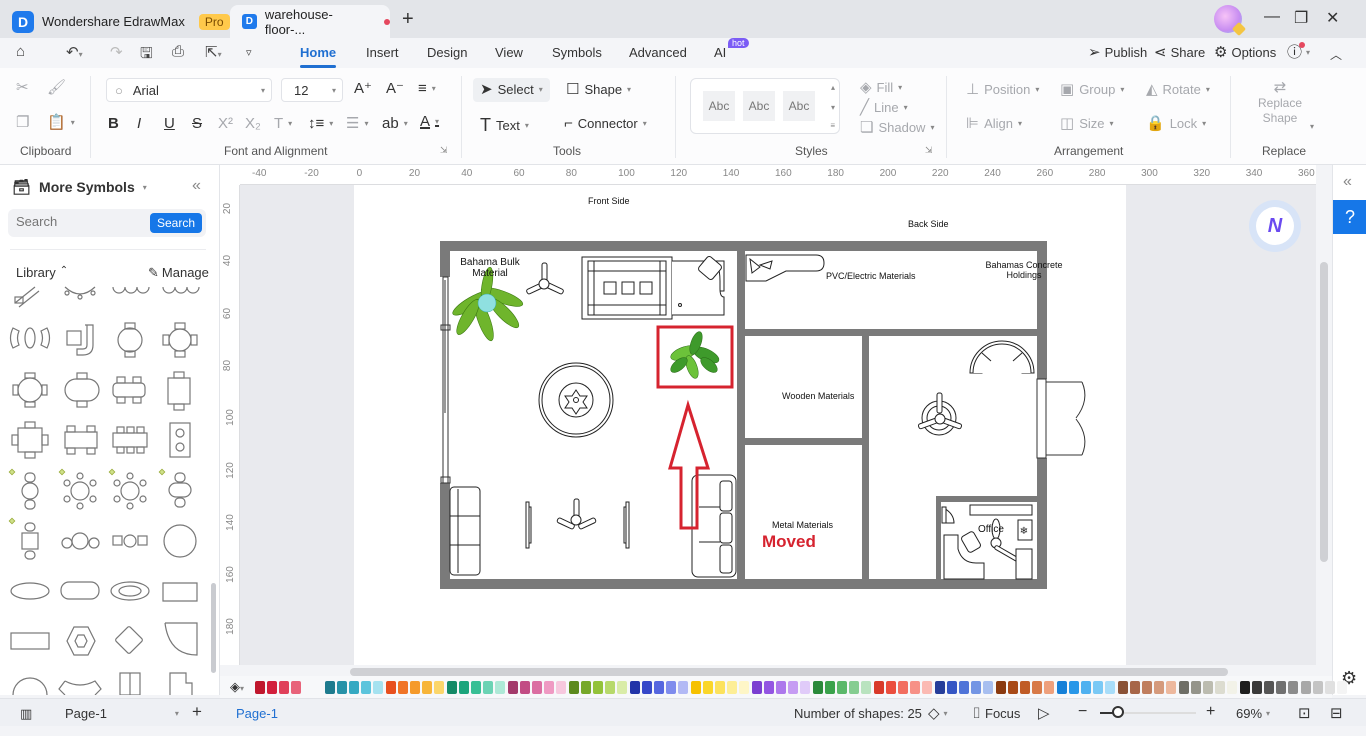 This screenshot has height=736, width=1366. Describe the element at coordinates (56, 87) in the screenshot. I see `format-painter-icon: 🖌` at that location.